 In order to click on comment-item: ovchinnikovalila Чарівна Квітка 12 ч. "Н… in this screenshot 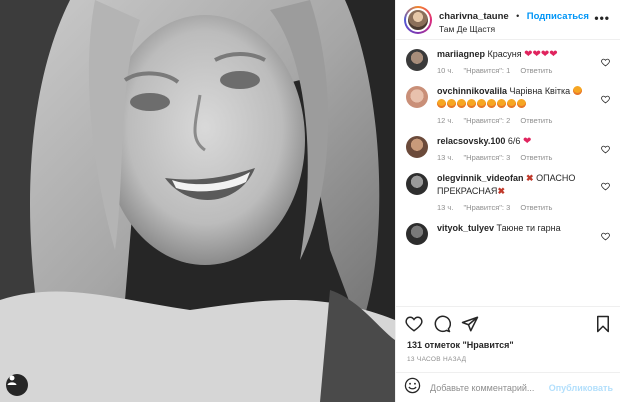, I will do `click(508, 105)`.